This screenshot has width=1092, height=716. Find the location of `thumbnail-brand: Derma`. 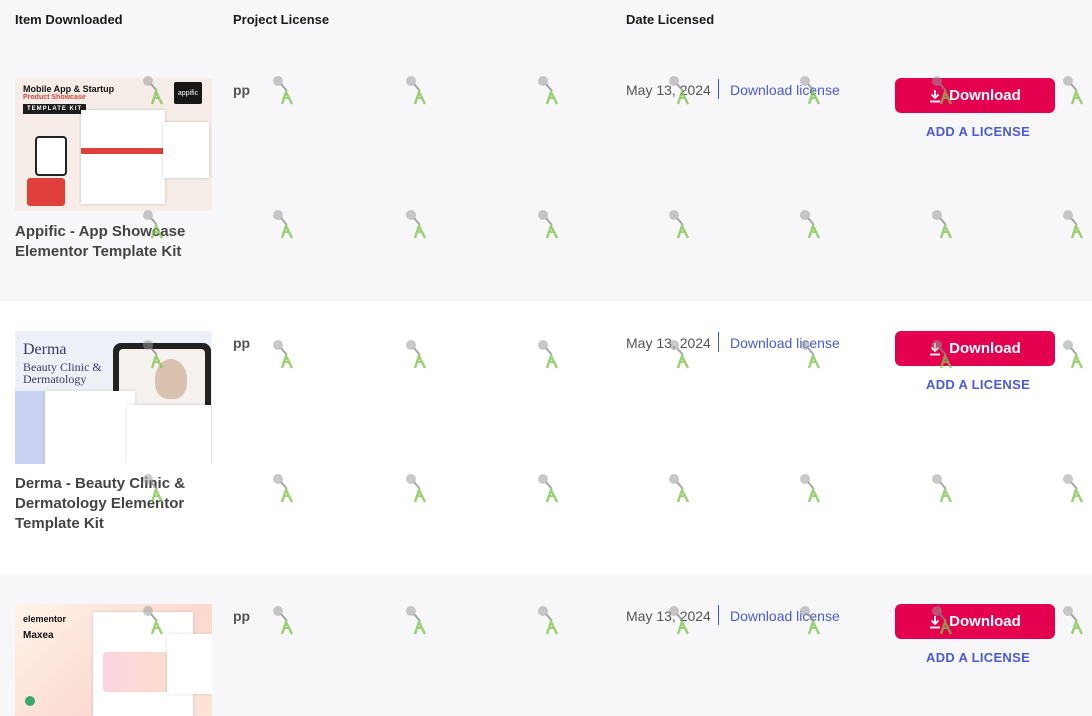

thumbnail-brand: Derma is located at coordinates (45, 349).